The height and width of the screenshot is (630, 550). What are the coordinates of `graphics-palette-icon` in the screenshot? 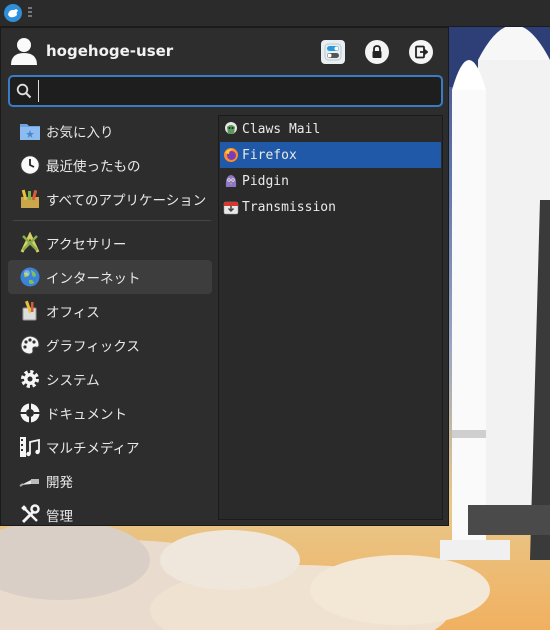 It's located at (30, 345).